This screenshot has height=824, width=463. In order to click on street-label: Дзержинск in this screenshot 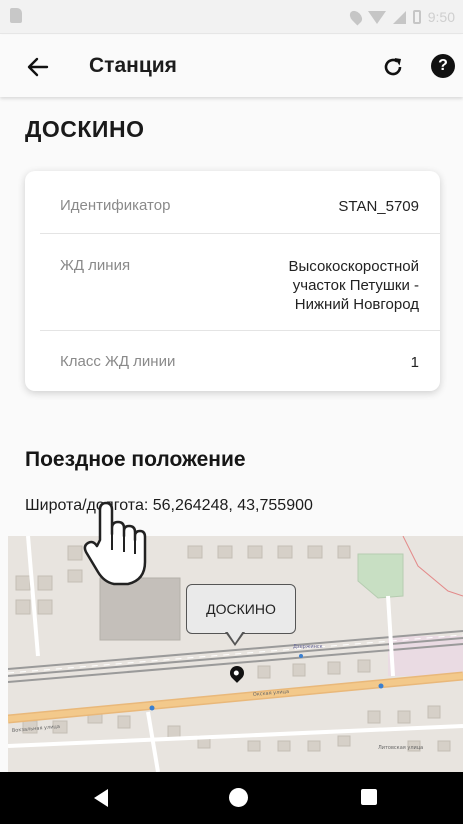, I will do `click(308, 647)`.